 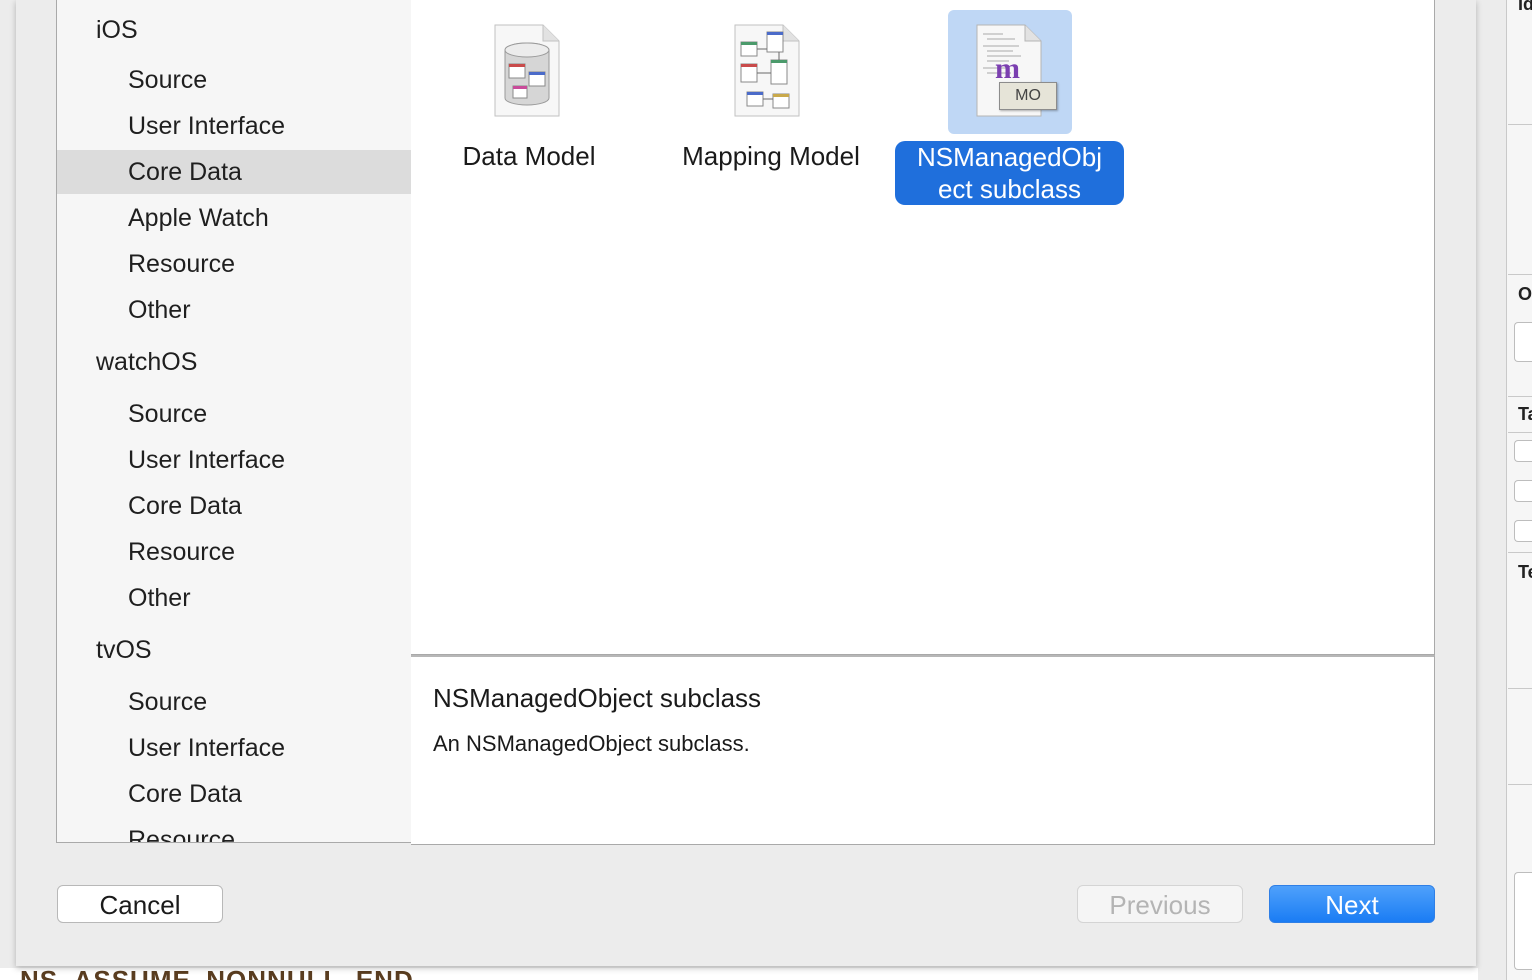 I want to click on next-button: Next, so click(x=1352, y=904).